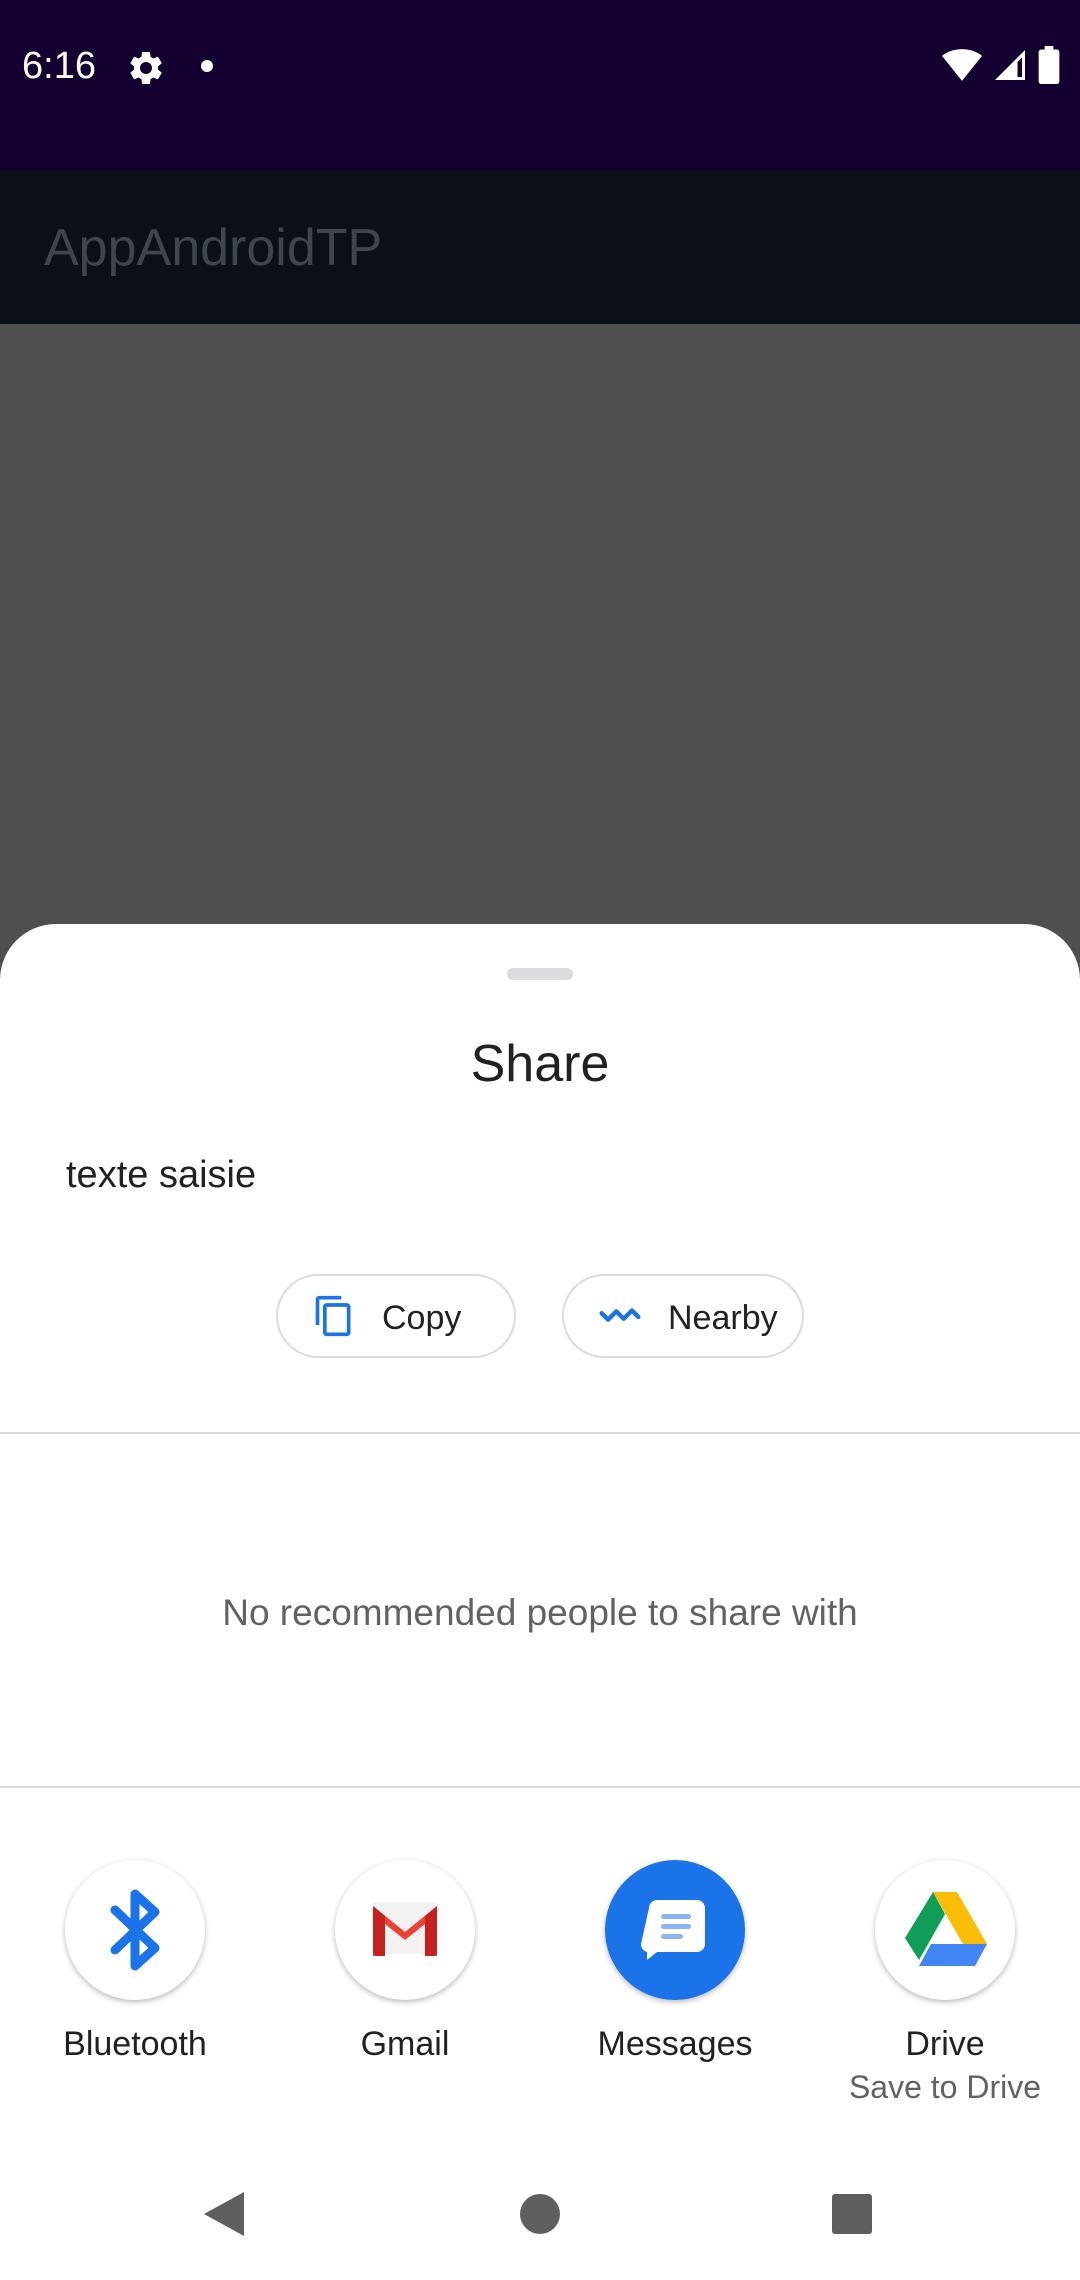 This screenshot has height=2280, width=1080. I want to click on home-icon, so click(540, 2214).